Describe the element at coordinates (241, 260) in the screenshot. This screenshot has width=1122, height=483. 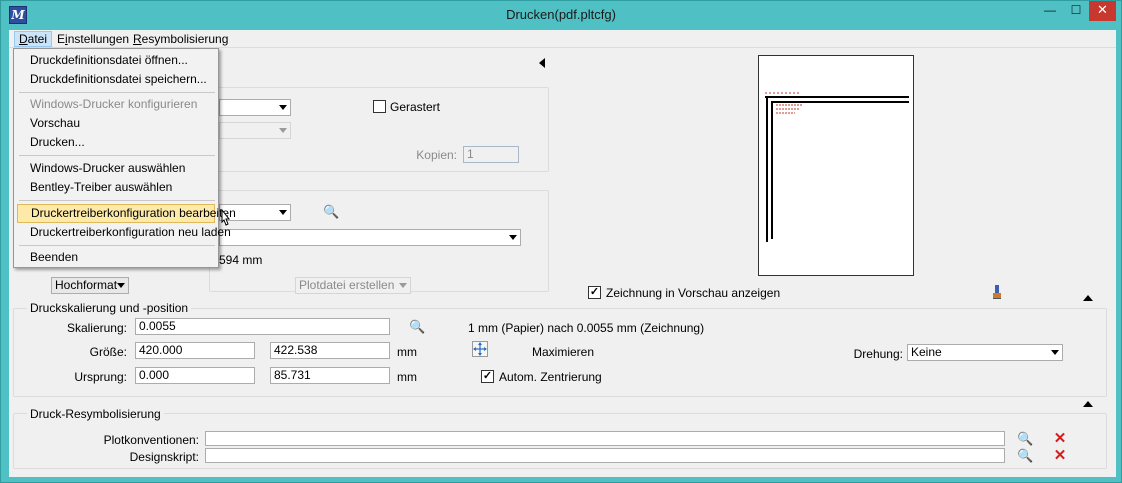
I see `paper-size-text: 594 mm` at that location.